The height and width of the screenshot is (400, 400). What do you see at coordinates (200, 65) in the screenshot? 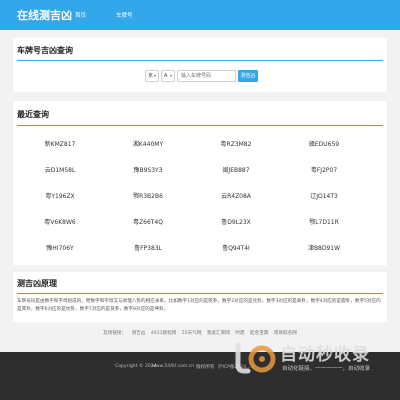
I see `query-panel: 车牌号吉凶查询` at bounding box center [200, 65].